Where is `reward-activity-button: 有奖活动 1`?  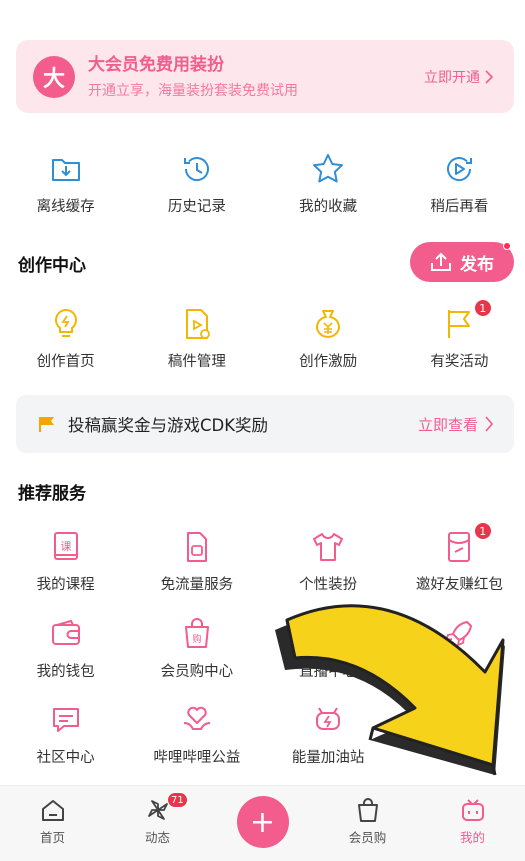
reward-activity-button: 有奖活动 1 is located at coordinates (459, 335).